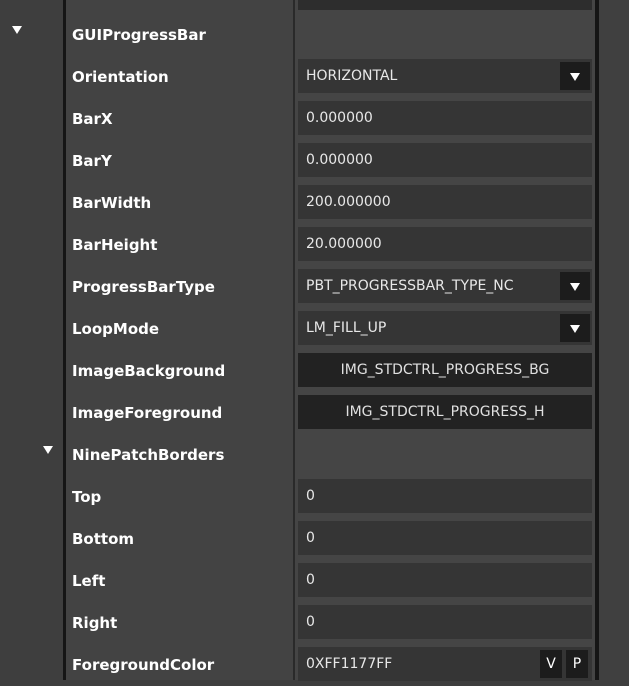  What do you see at coordinates (147, 413) in the screenshot?
I see `property-label: ImageForeground` at bounding box center [147, 413].